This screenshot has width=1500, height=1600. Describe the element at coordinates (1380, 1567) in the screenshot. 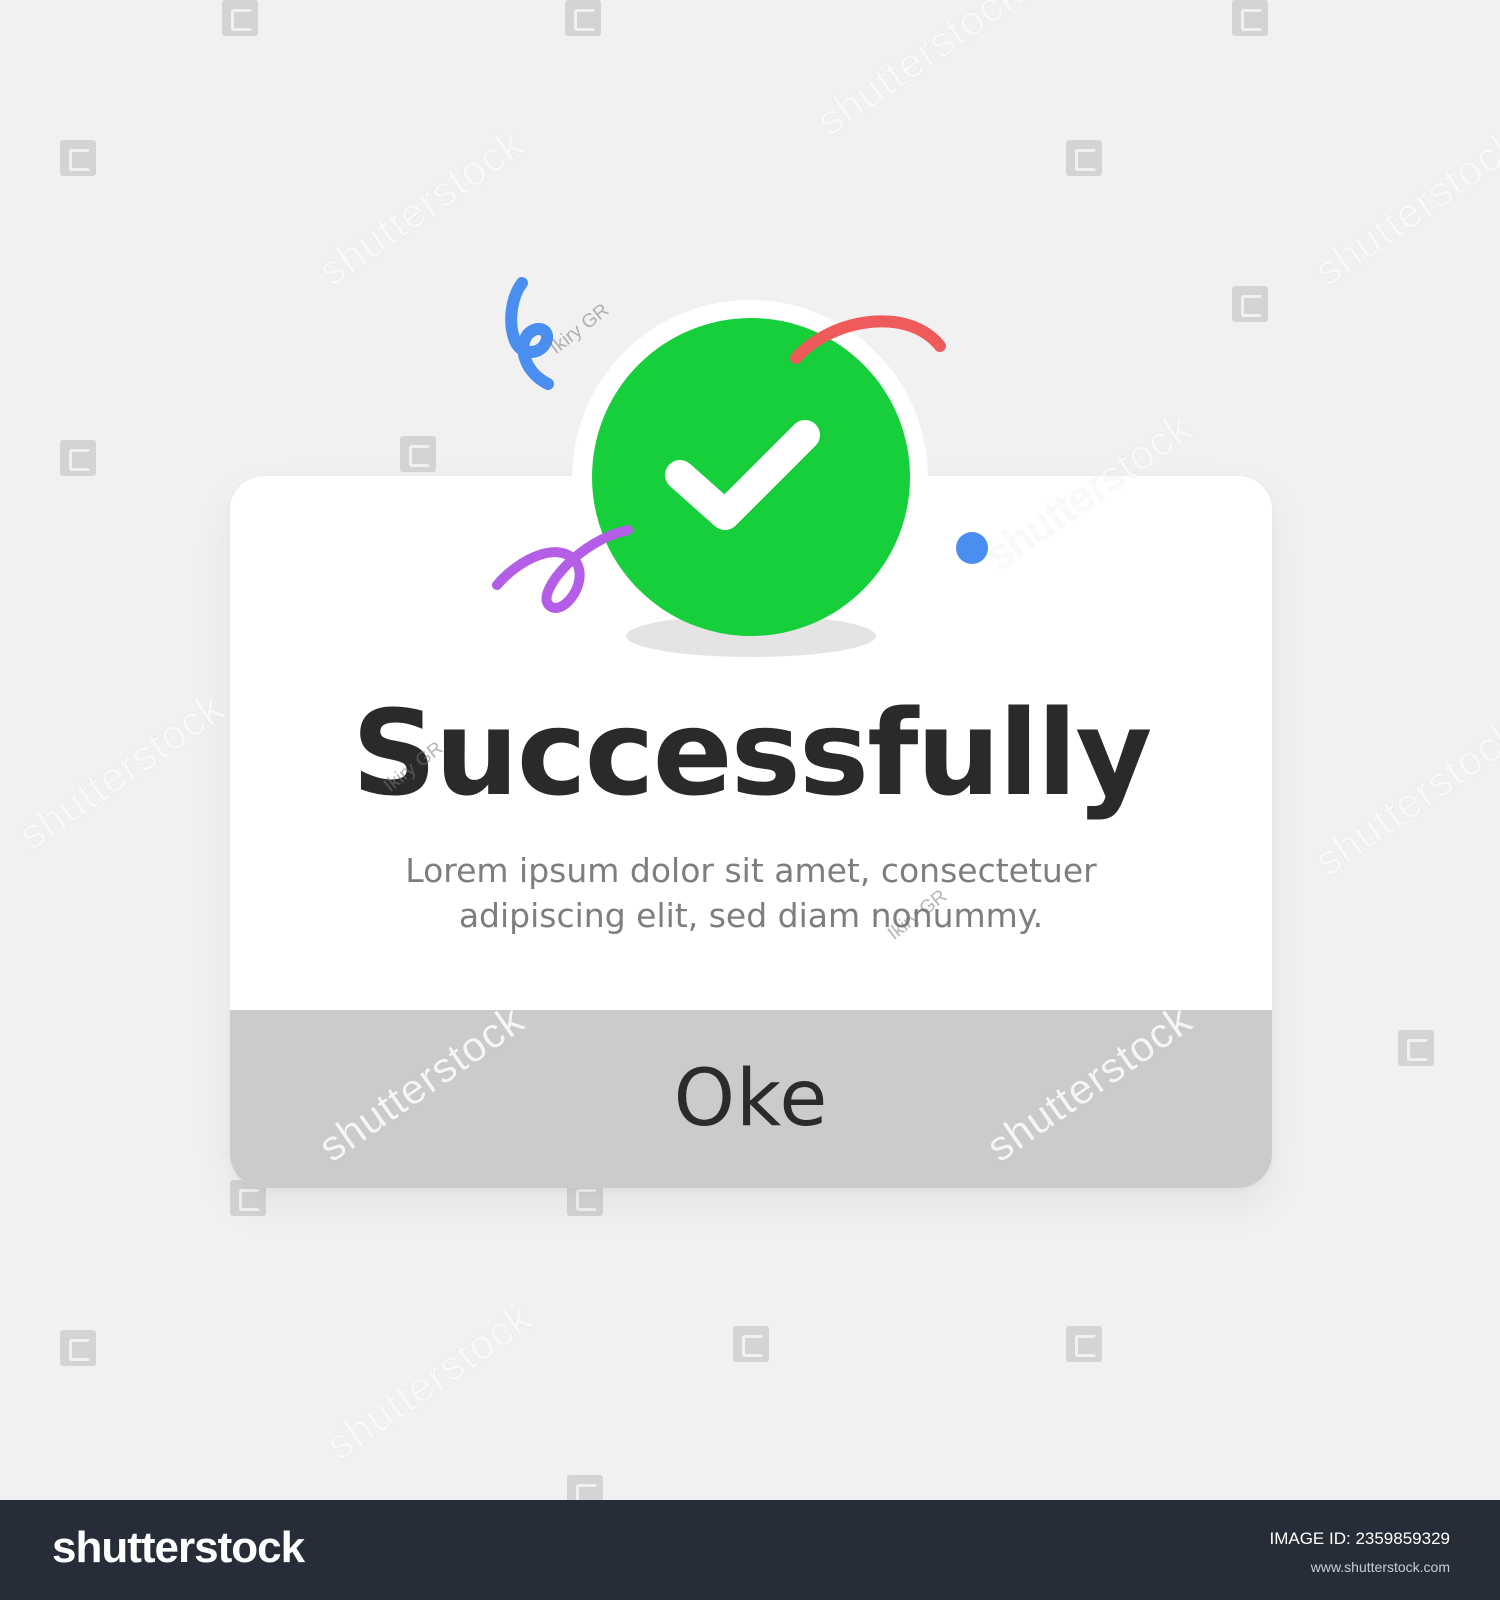

I see `stock-url: www.shutterstock.com` at that location.